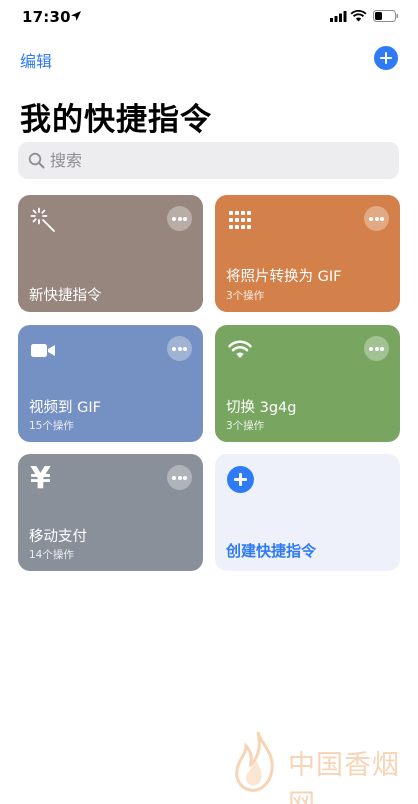  Describe the element at coordinates (51, 426) in the screenshot. I see `shortcut-action-count: 15个操作` at that location.